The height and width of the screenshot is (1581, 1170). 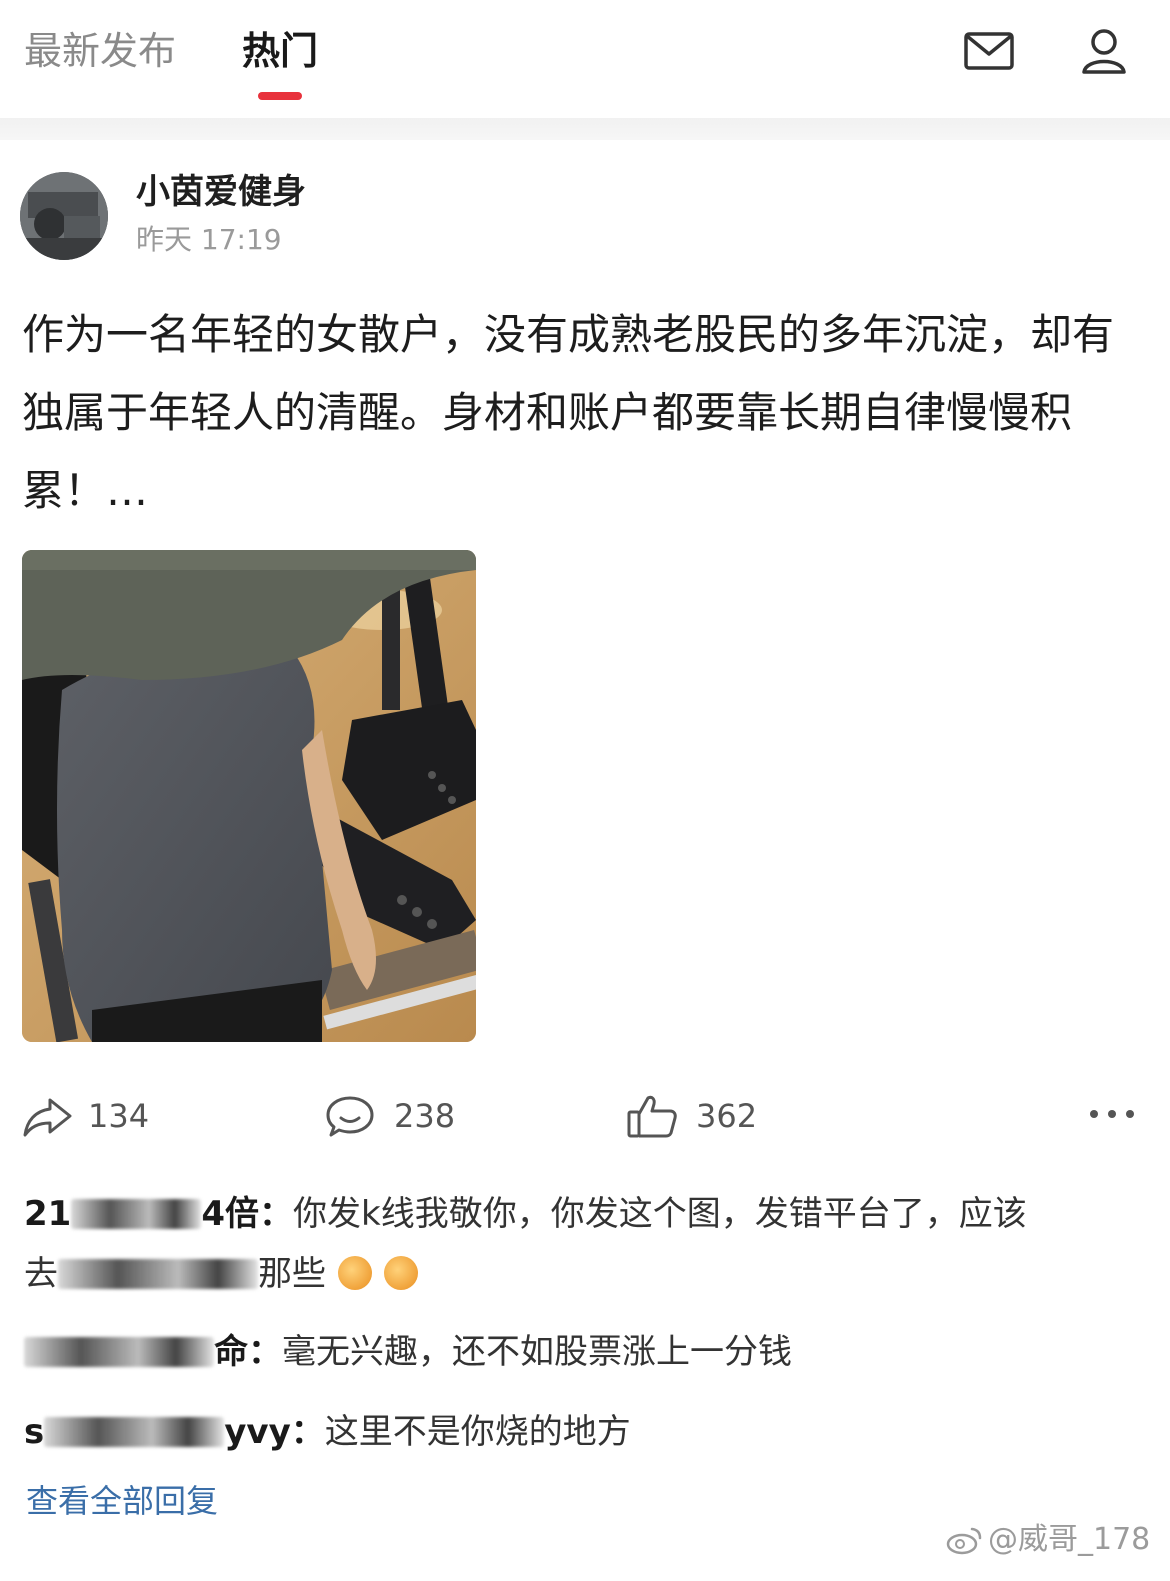 I want to click on share-count: 134, so click(x=119, y=1116).